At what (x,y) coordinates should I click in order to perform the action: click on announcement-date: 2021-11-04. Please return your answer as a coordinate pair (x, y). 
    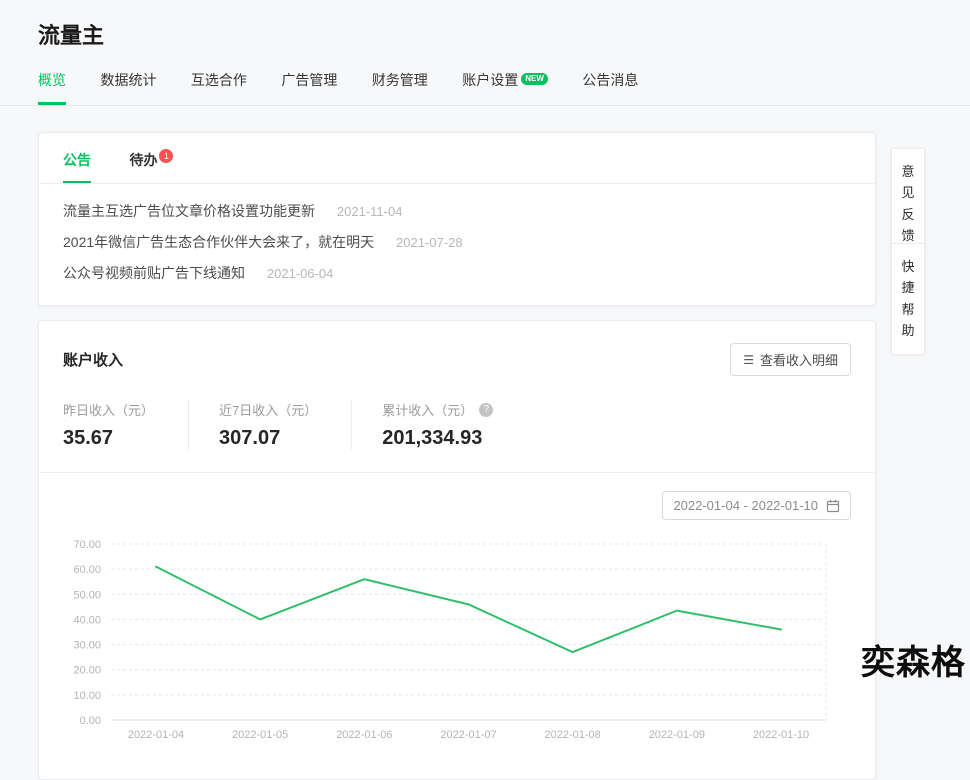
    Looking at the image, I should click on (369, 211).